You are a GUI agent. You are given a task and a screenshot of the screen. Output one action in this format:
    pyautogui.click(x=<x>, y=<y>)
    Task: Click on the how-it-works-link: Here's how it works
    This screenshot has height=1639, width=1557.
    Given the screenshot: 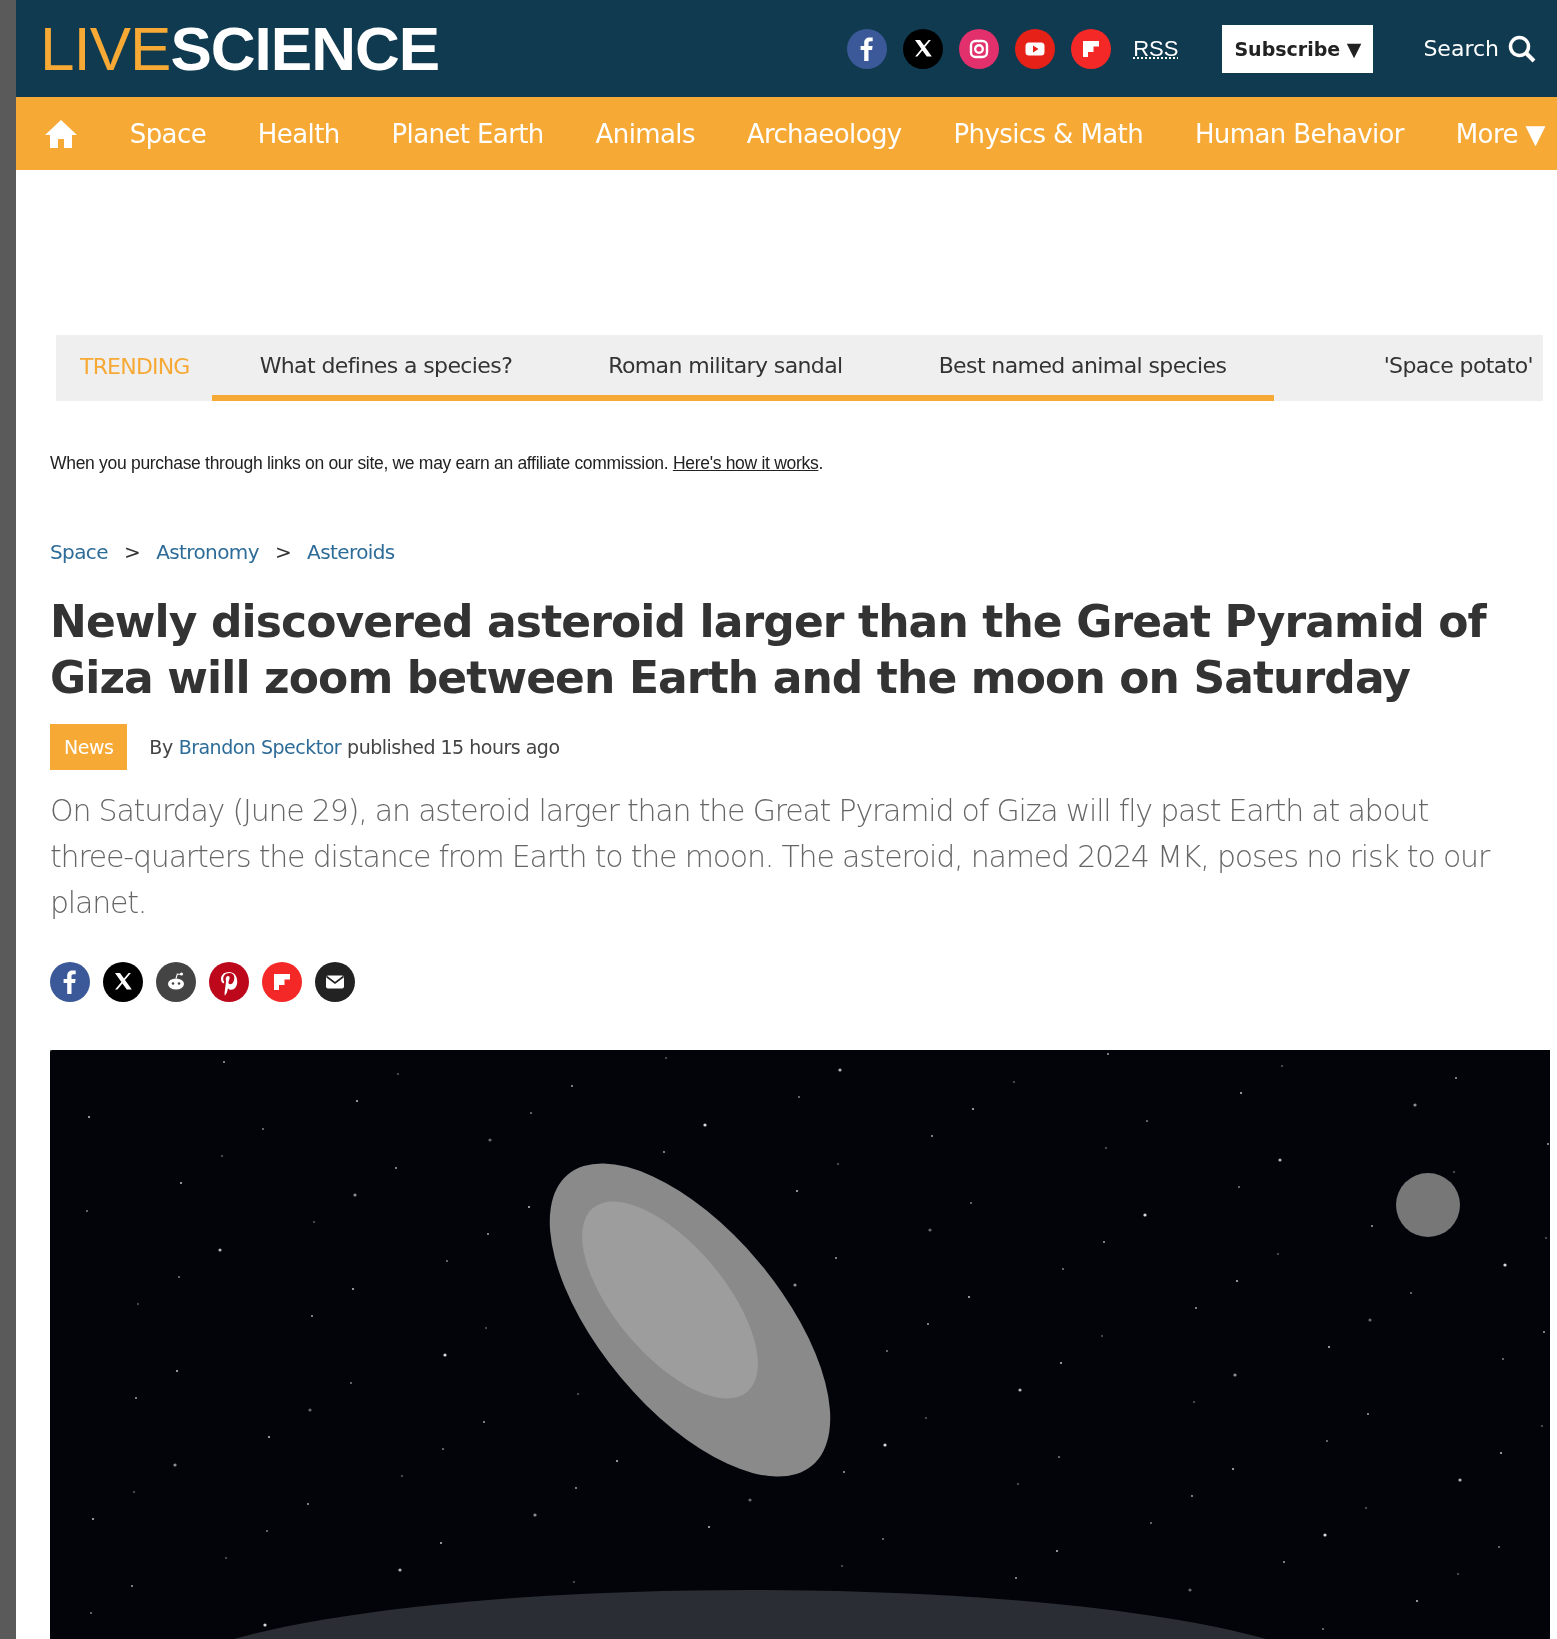 What is the action you would take?
    pyautogui.click(x=745, y=463)
    